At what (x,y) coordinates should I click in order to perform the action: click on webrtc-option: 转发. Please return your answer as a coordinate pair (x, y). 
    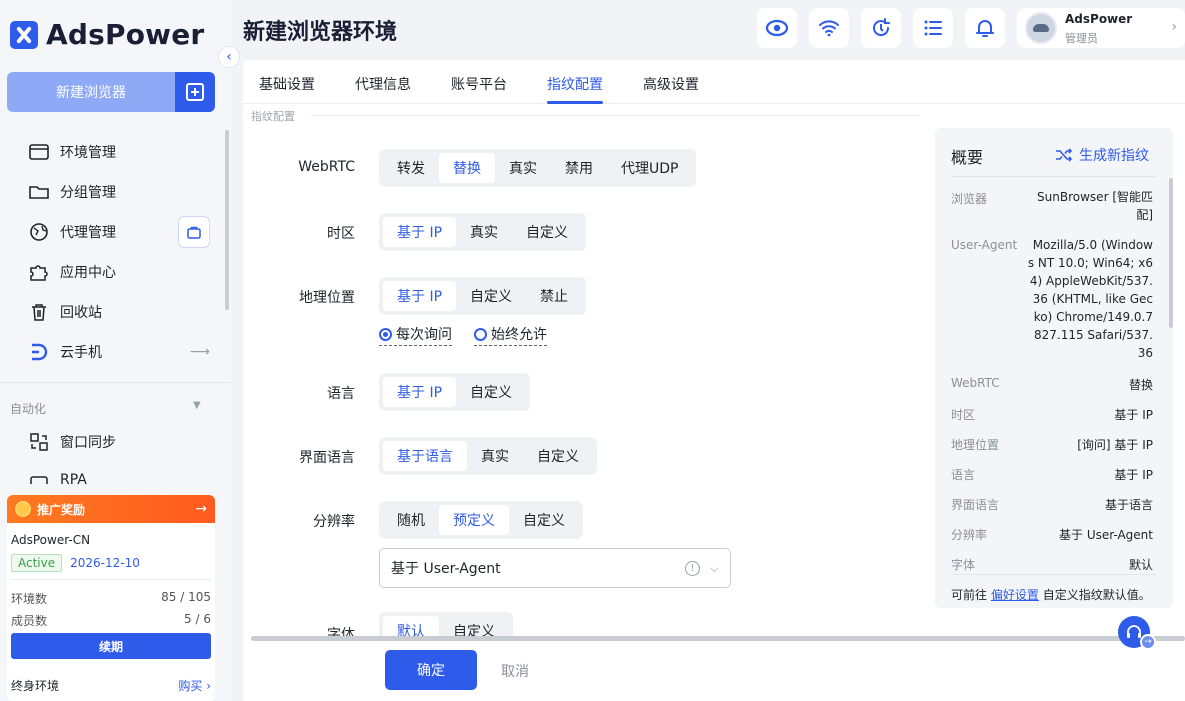
    Looking at the image, I should click on (411, 168).